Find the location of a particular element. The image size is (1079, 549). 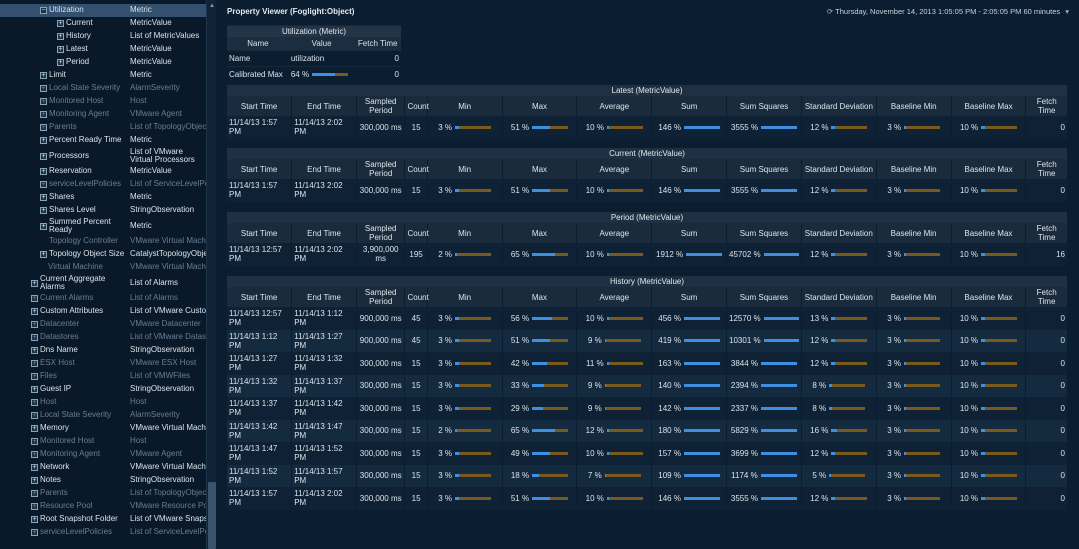

tree-item: + ESX Host VMware ESX Host is located at coordinates (103, 363).